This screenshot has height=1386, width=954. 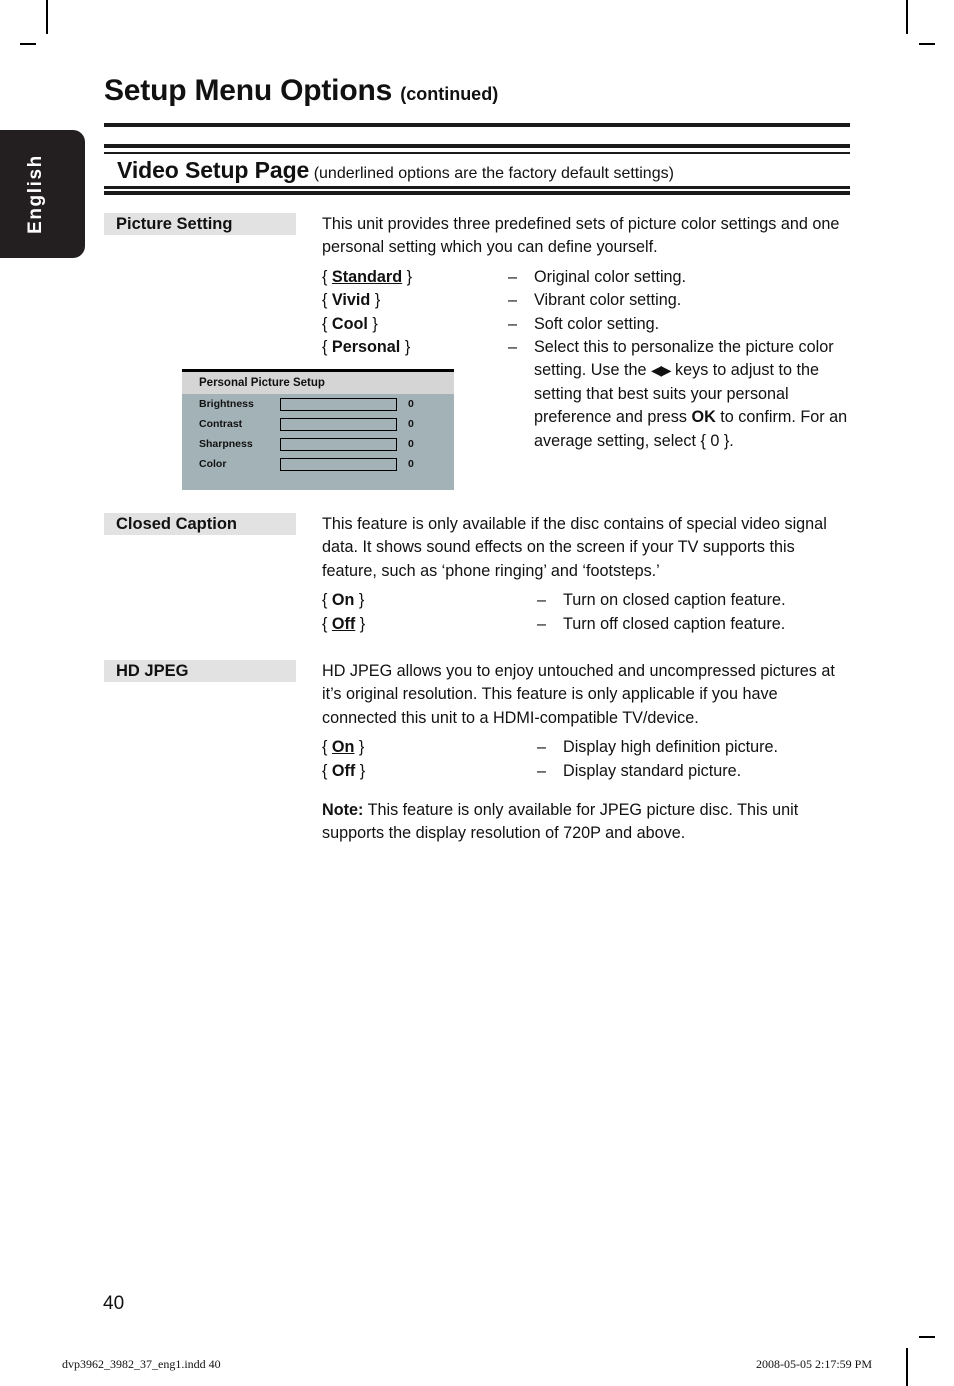 What do you see at coordinates (411, 404) in the screenshot?
I see `osd-value-brightness: 0` at bounding box center [411, 404].